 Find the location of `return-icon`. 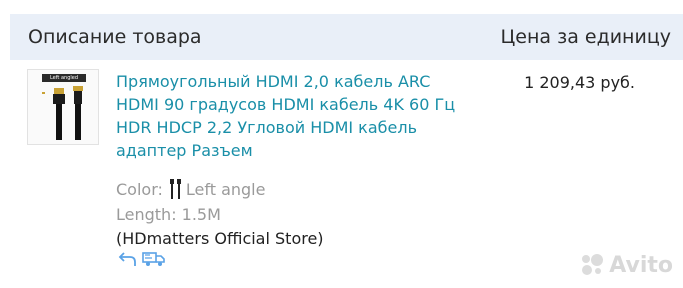

return-icon is located at coordinates (128, 261).